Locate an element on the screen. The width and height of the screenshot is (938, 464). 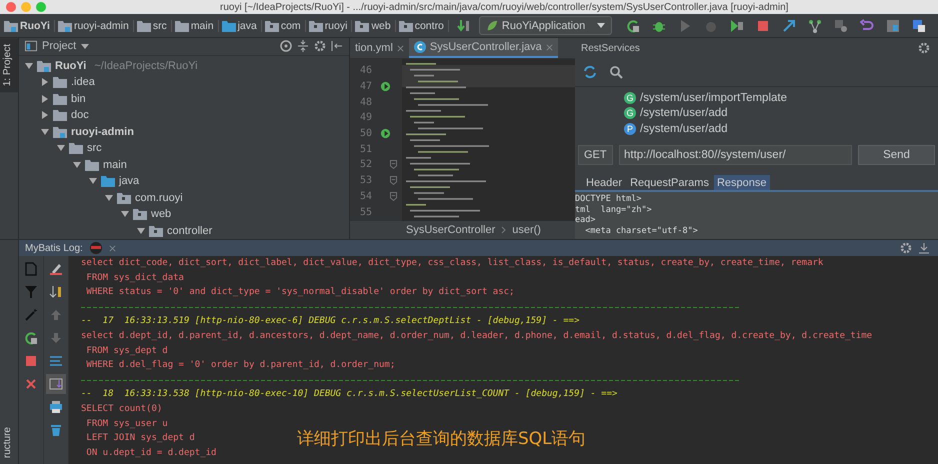
url-field: http://localhost:80//system/user/ is located at coordinates (735, 155).